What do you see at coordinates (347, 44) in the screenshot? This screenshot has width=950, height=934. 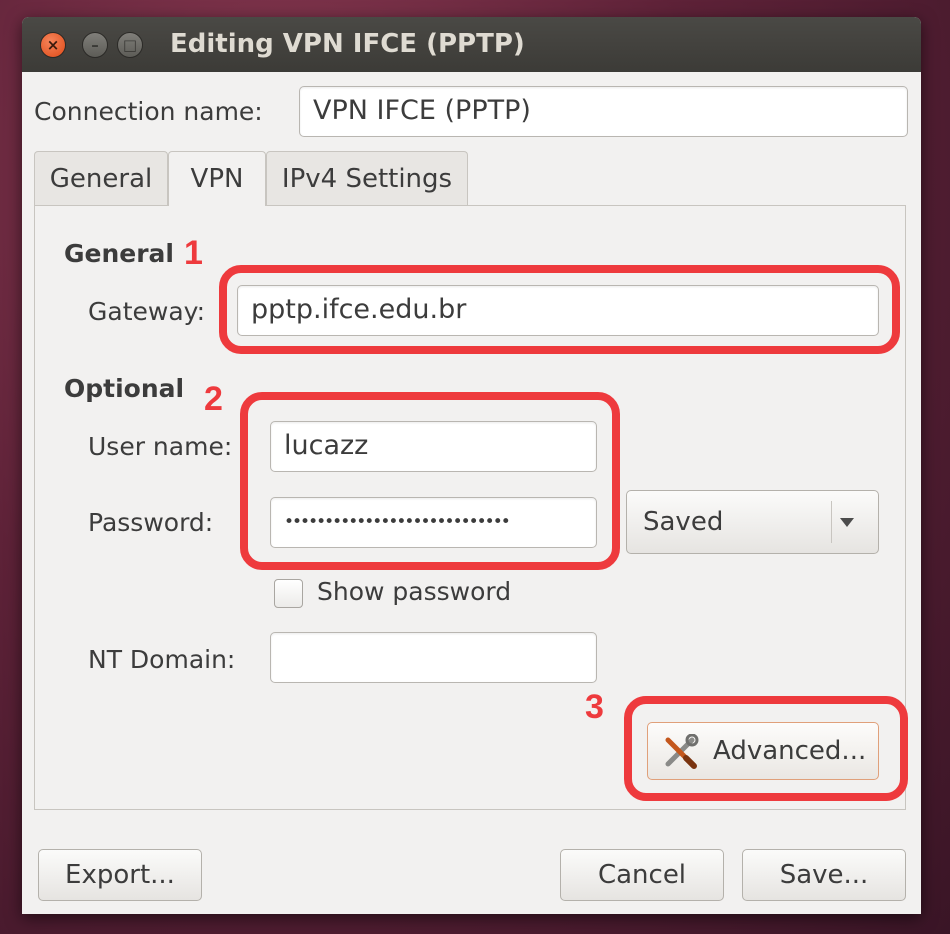 I see `window-title: Editing VPN IFCE (PPTP)` at bounding box center [347, 44].